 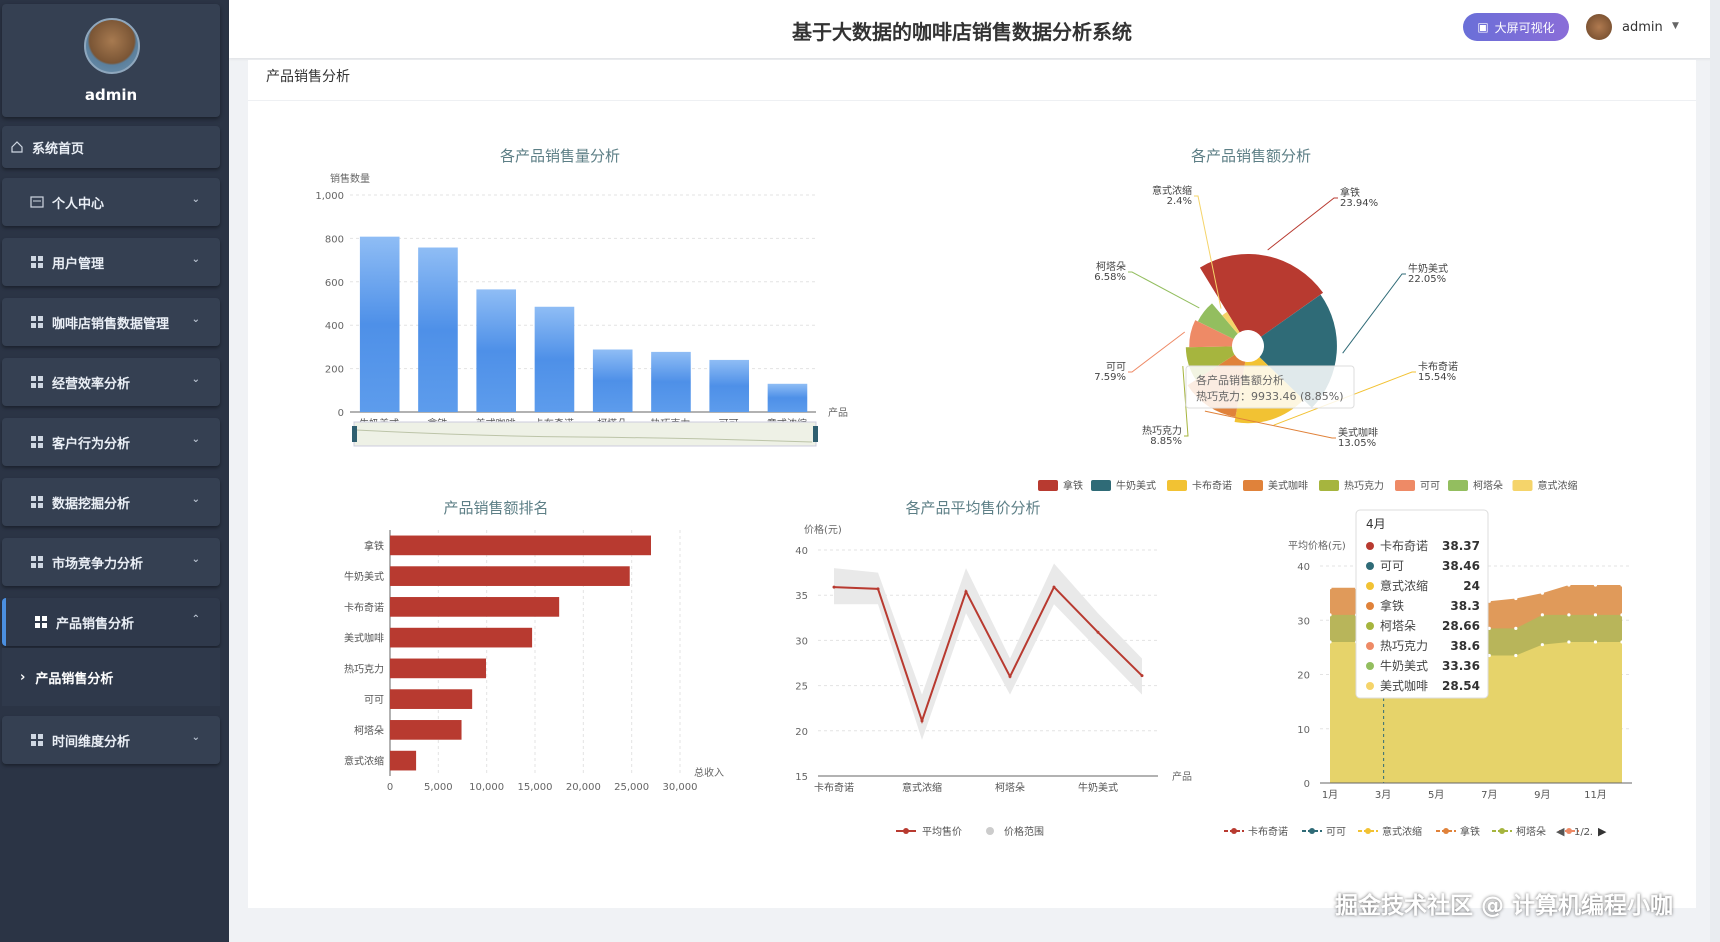 What do you see at coordinates (111, 147) in the screenshot?
I see `sidebar-item-home: 系统首页` at bounding box center [111, 147].